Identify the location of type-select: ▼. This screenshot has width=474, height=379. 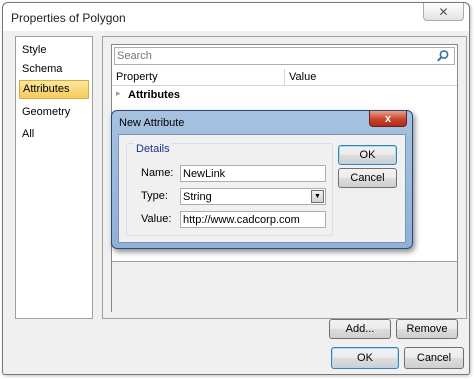
(253, 196).